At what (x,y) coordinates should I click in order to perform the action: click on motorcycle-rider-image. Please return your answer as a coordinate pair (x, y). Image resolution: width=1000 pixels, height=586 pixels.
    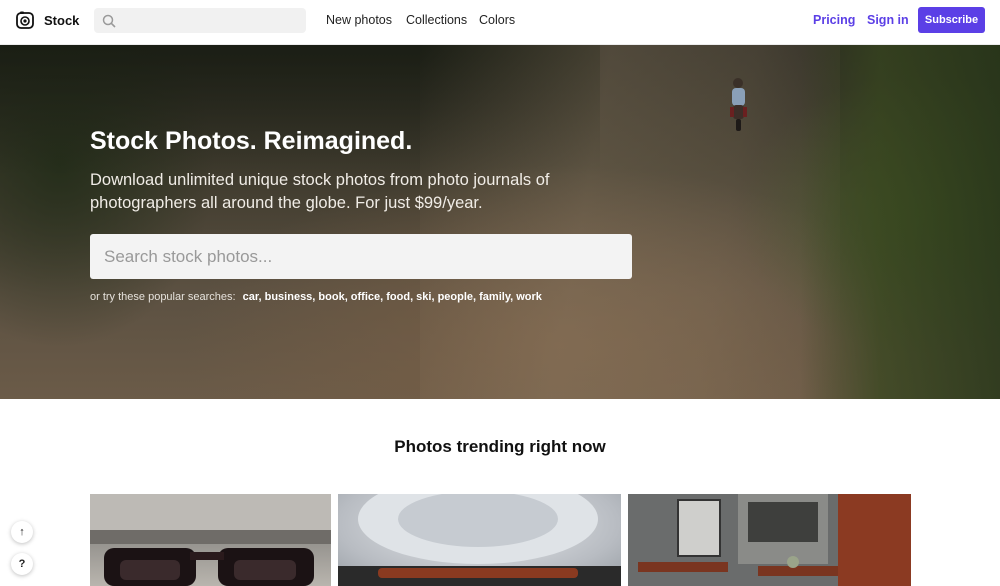
    Looking at the image, I should click on (738, 104).